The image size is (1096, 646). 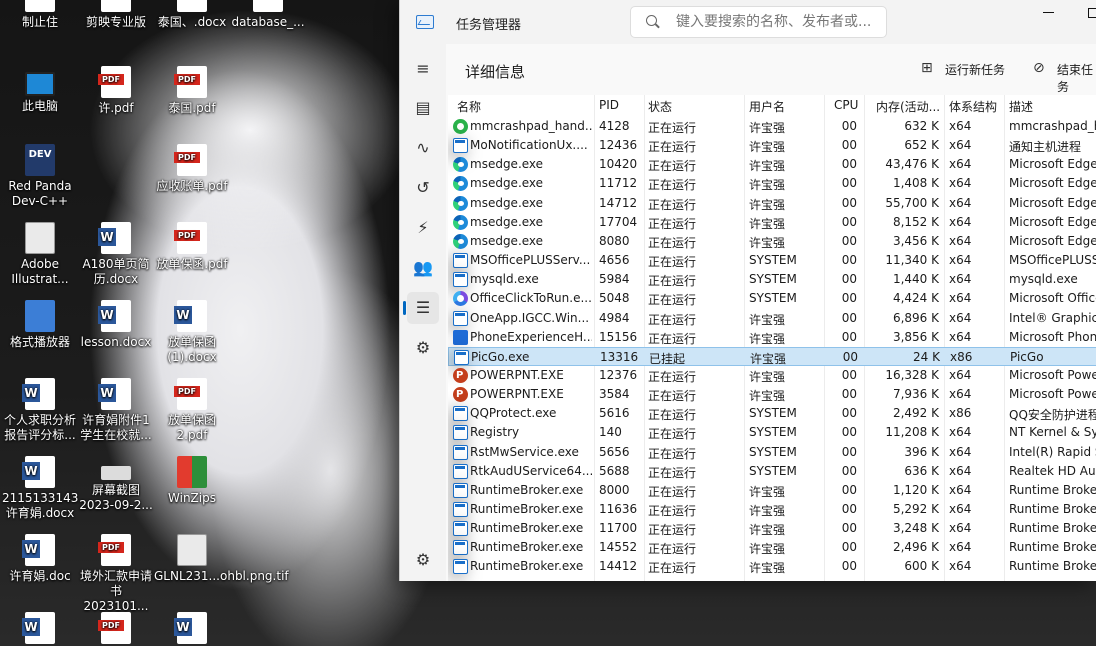 I want to click on maximize-button, so click(x=1092, y=13).